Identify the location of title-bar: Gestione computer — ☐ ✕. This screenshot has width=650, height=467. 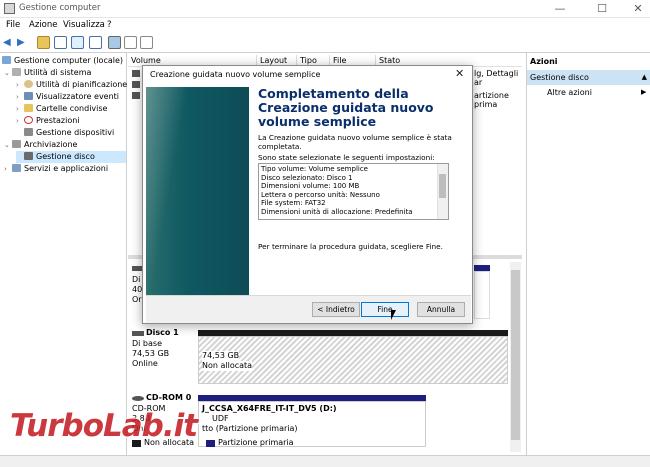
(325, 9).